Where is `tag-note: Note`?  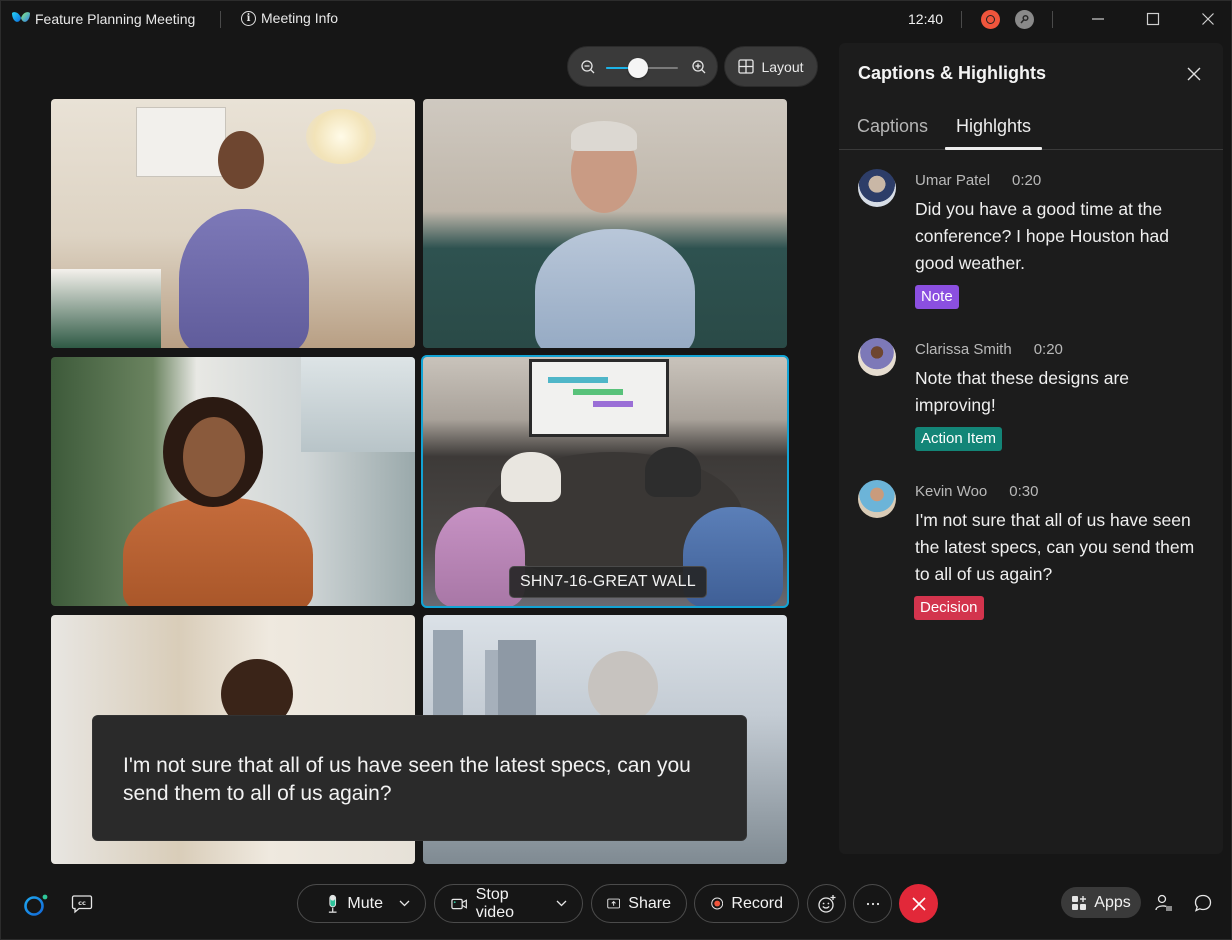
tag-note: Note is located at coordinates (937, 297).